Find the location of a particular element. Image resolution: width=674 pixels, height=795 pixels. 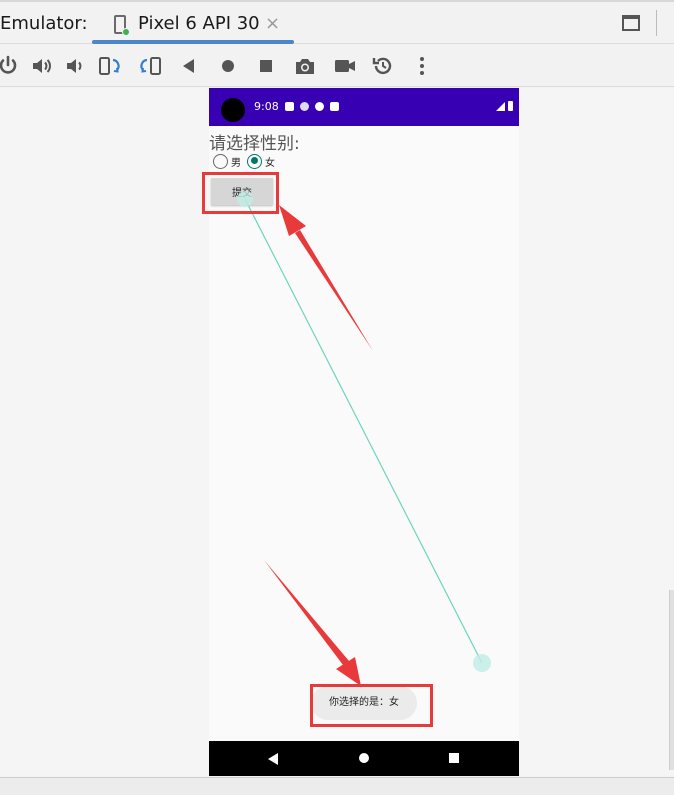

gender-radio-group: 男 女 is located at coordinates (247, 161).